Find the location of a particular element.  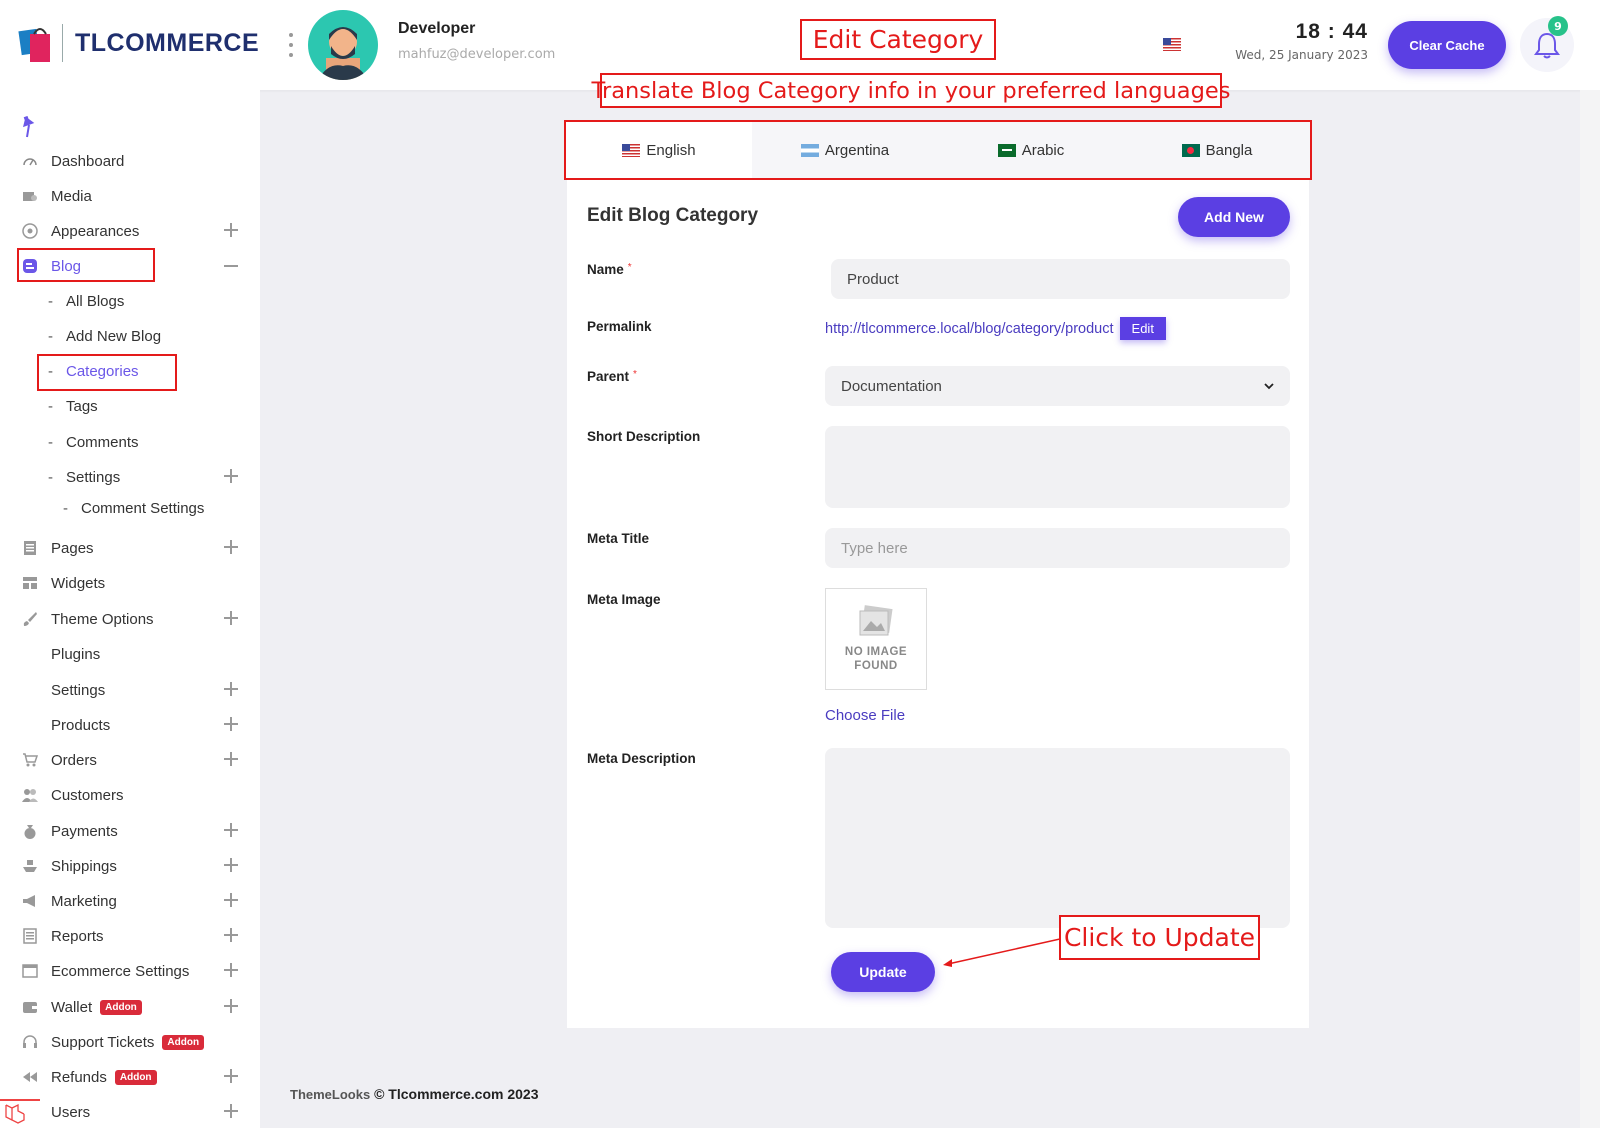

tab-argentina: Argentina is located at coordinates (845, 150).